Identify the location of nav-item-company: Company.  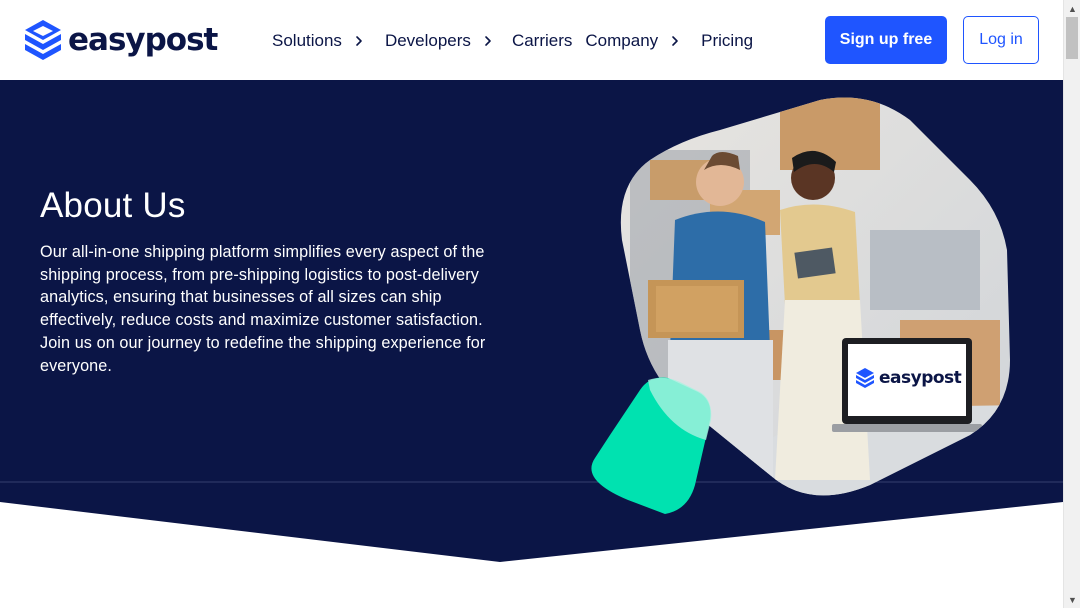
(633, 41).